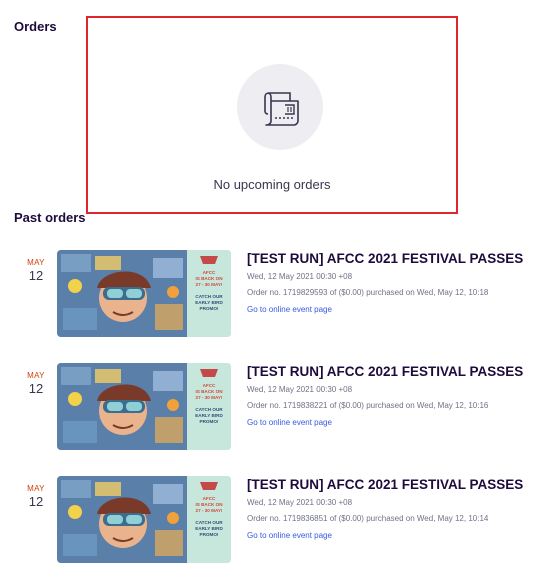  Describe the element at coordinates (35, 26) in the screenshot. I see `orders-heading: Orders` at that location.